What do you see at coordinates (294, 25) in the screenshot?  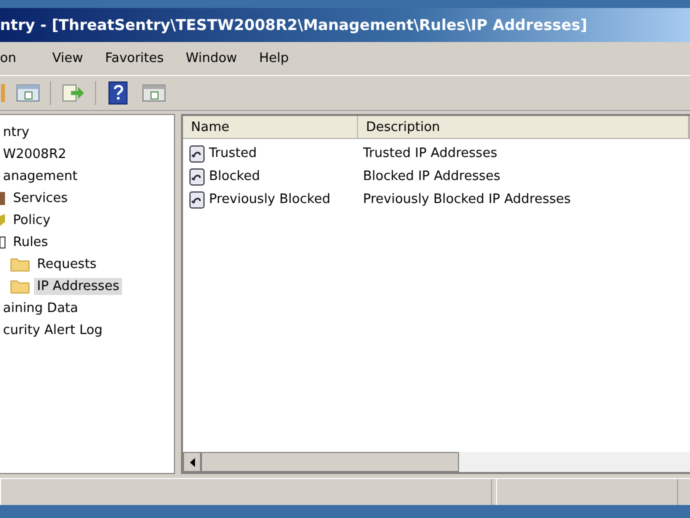 I see `window-title: ntry - [ThreatSentry\TESTW2008R2\Management\Rules\IP Addresses]` at bounding box center [294, 25].